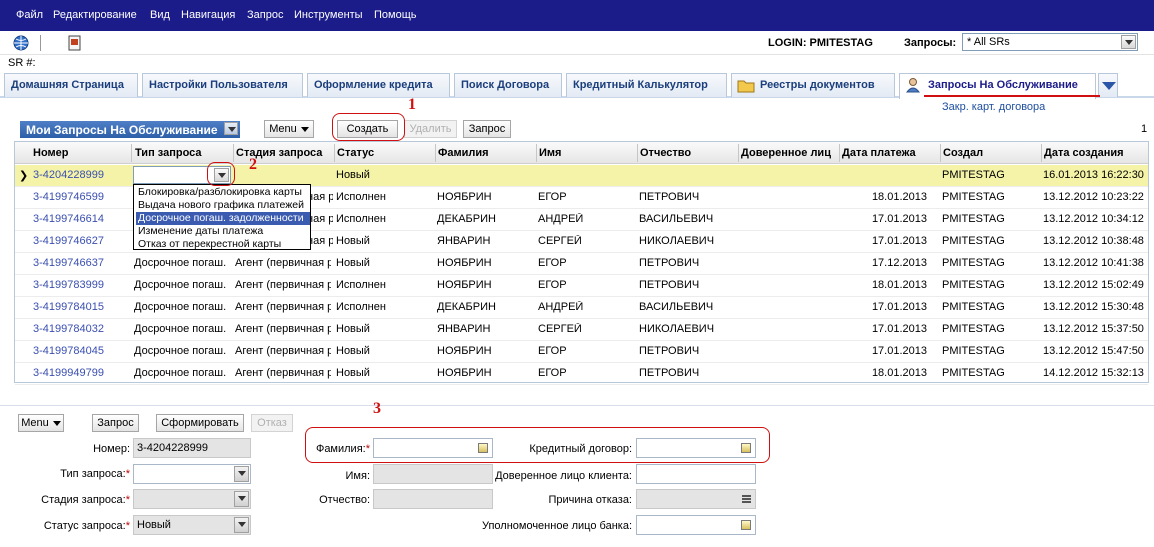 This screenshot has width=1154, height=547. I want to click on cell-number: 3-4199746599, so click(81, 197).